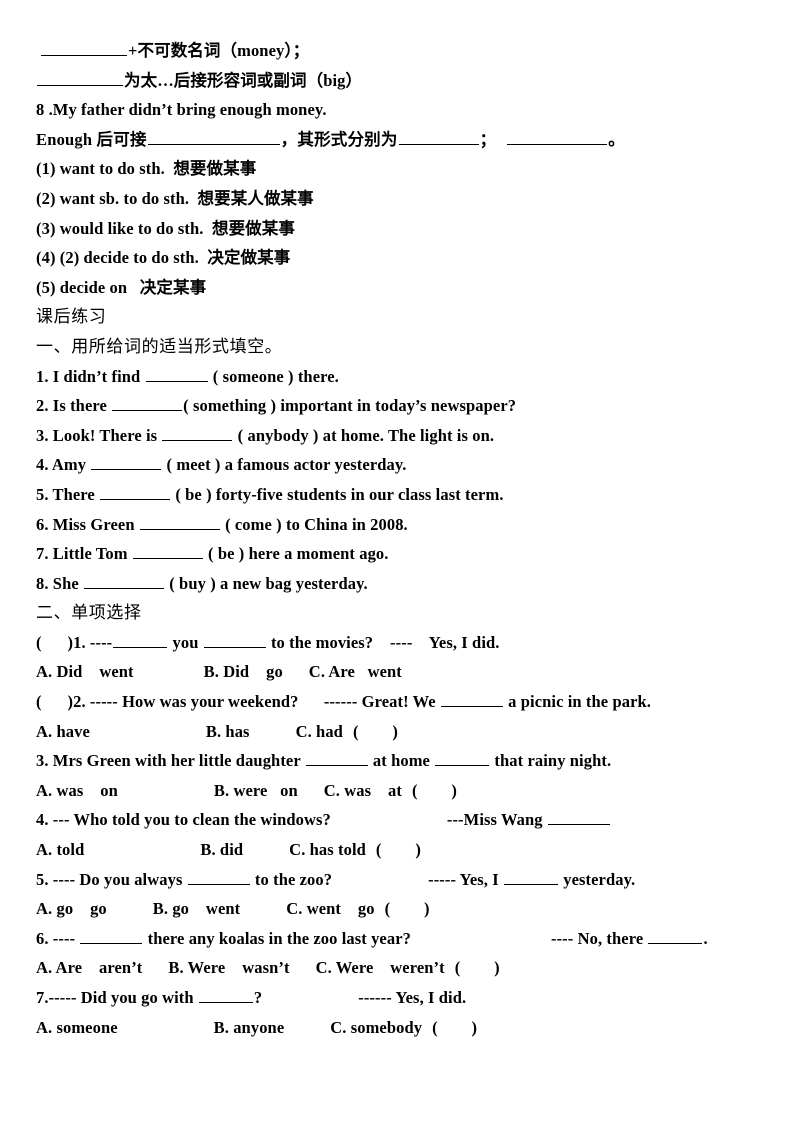 The image size is (794, 1123). I want to click on question-text-after: ( someone ) there., so click(273, 376).